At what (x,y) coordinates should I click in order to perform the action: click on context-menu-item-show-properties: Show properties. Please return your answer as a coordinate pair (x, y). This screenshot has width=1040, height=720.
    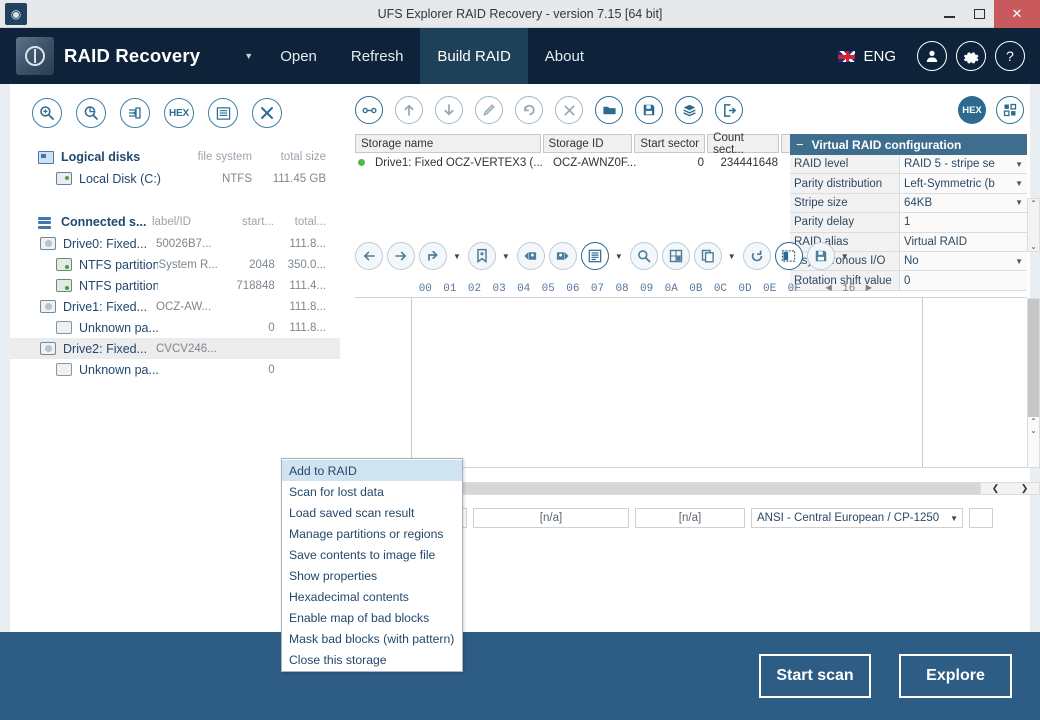
    Looking at the image, I should click on (372, 575).